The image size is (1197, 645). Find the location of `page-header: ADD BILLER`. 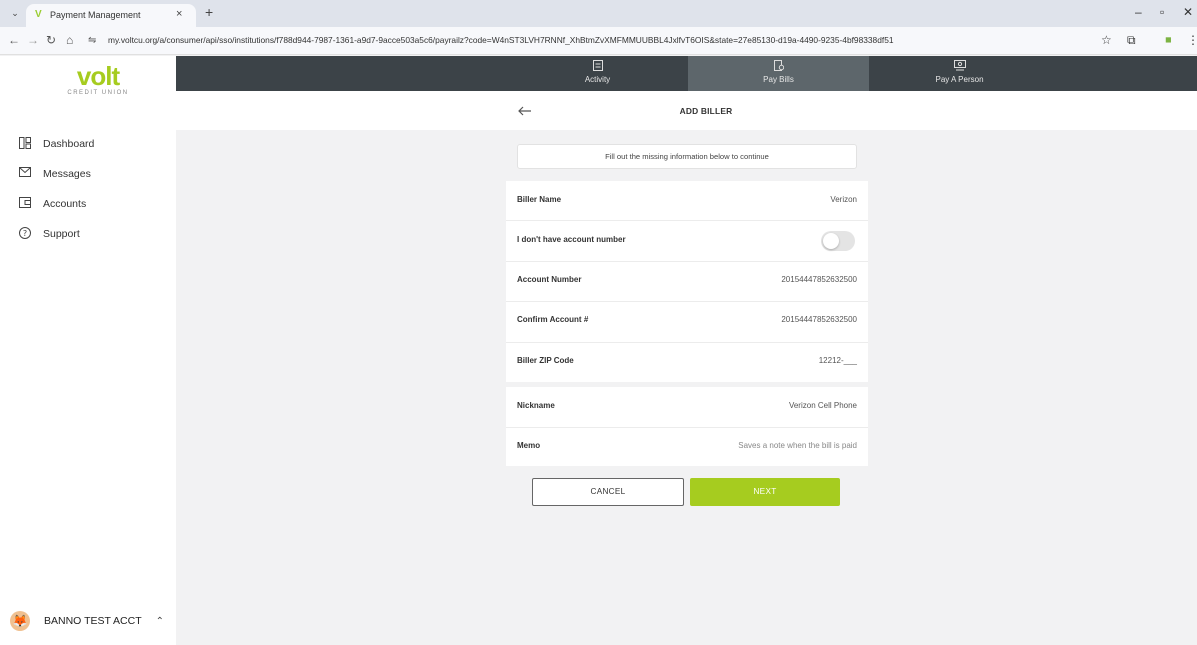

page-header: ADD BILLER is located at coordinates (686, 110).